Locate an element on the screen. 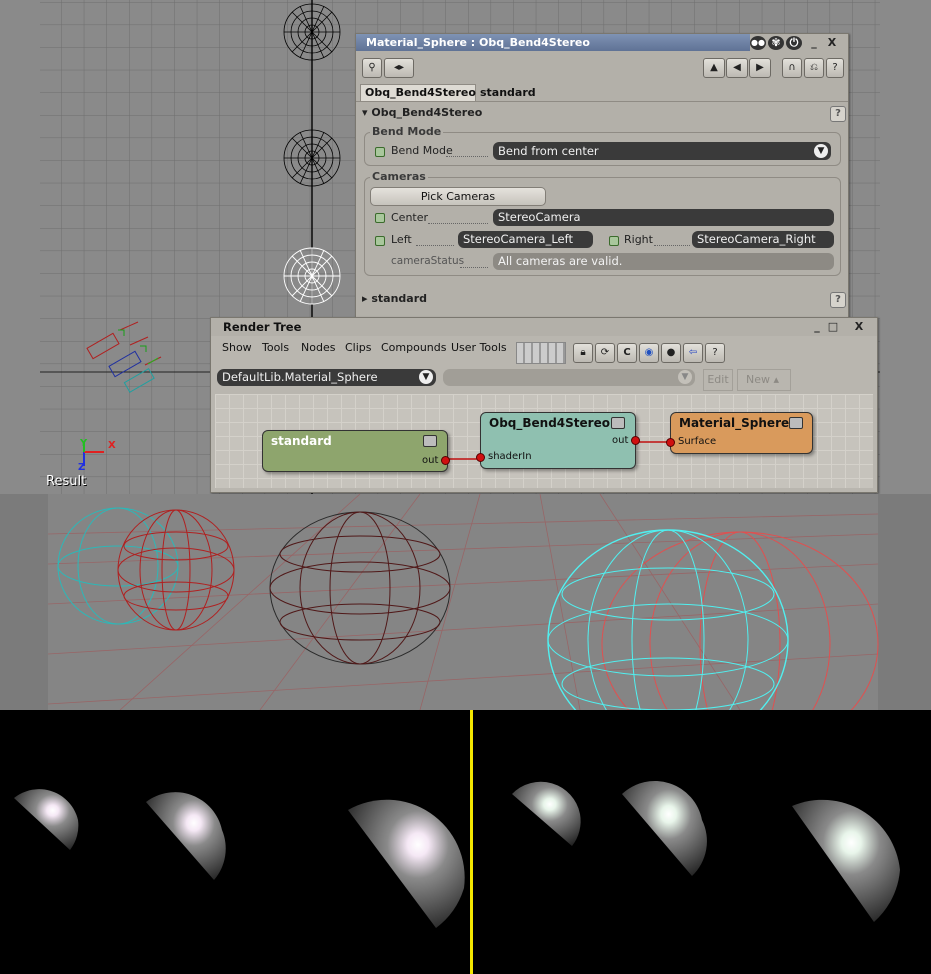 The height and width of the screenshot is (974, 931). right-animation-icon is located at coordinates (614, 241).